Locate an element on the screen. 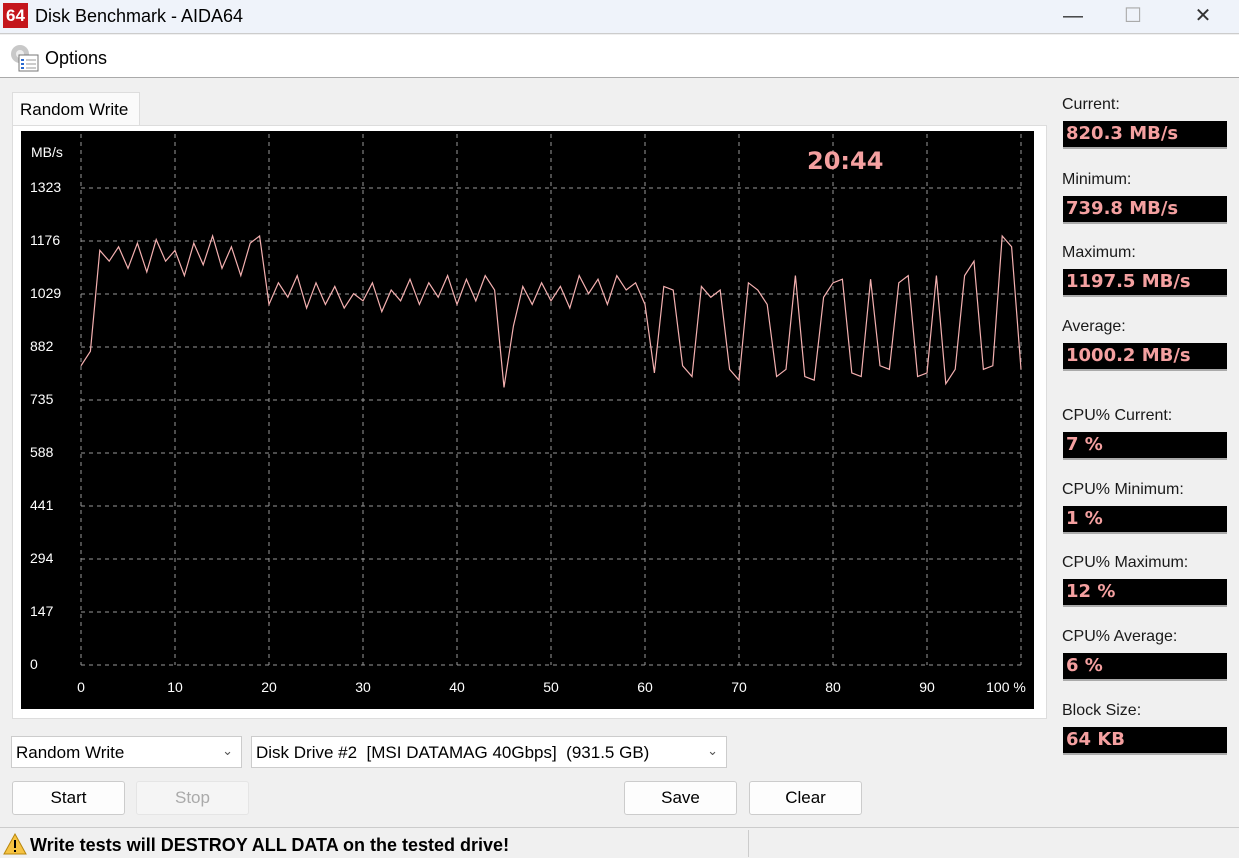 This screenshot has width=1239, height=858. stat-value: 64 KB is located at coordinates (1145, 741).